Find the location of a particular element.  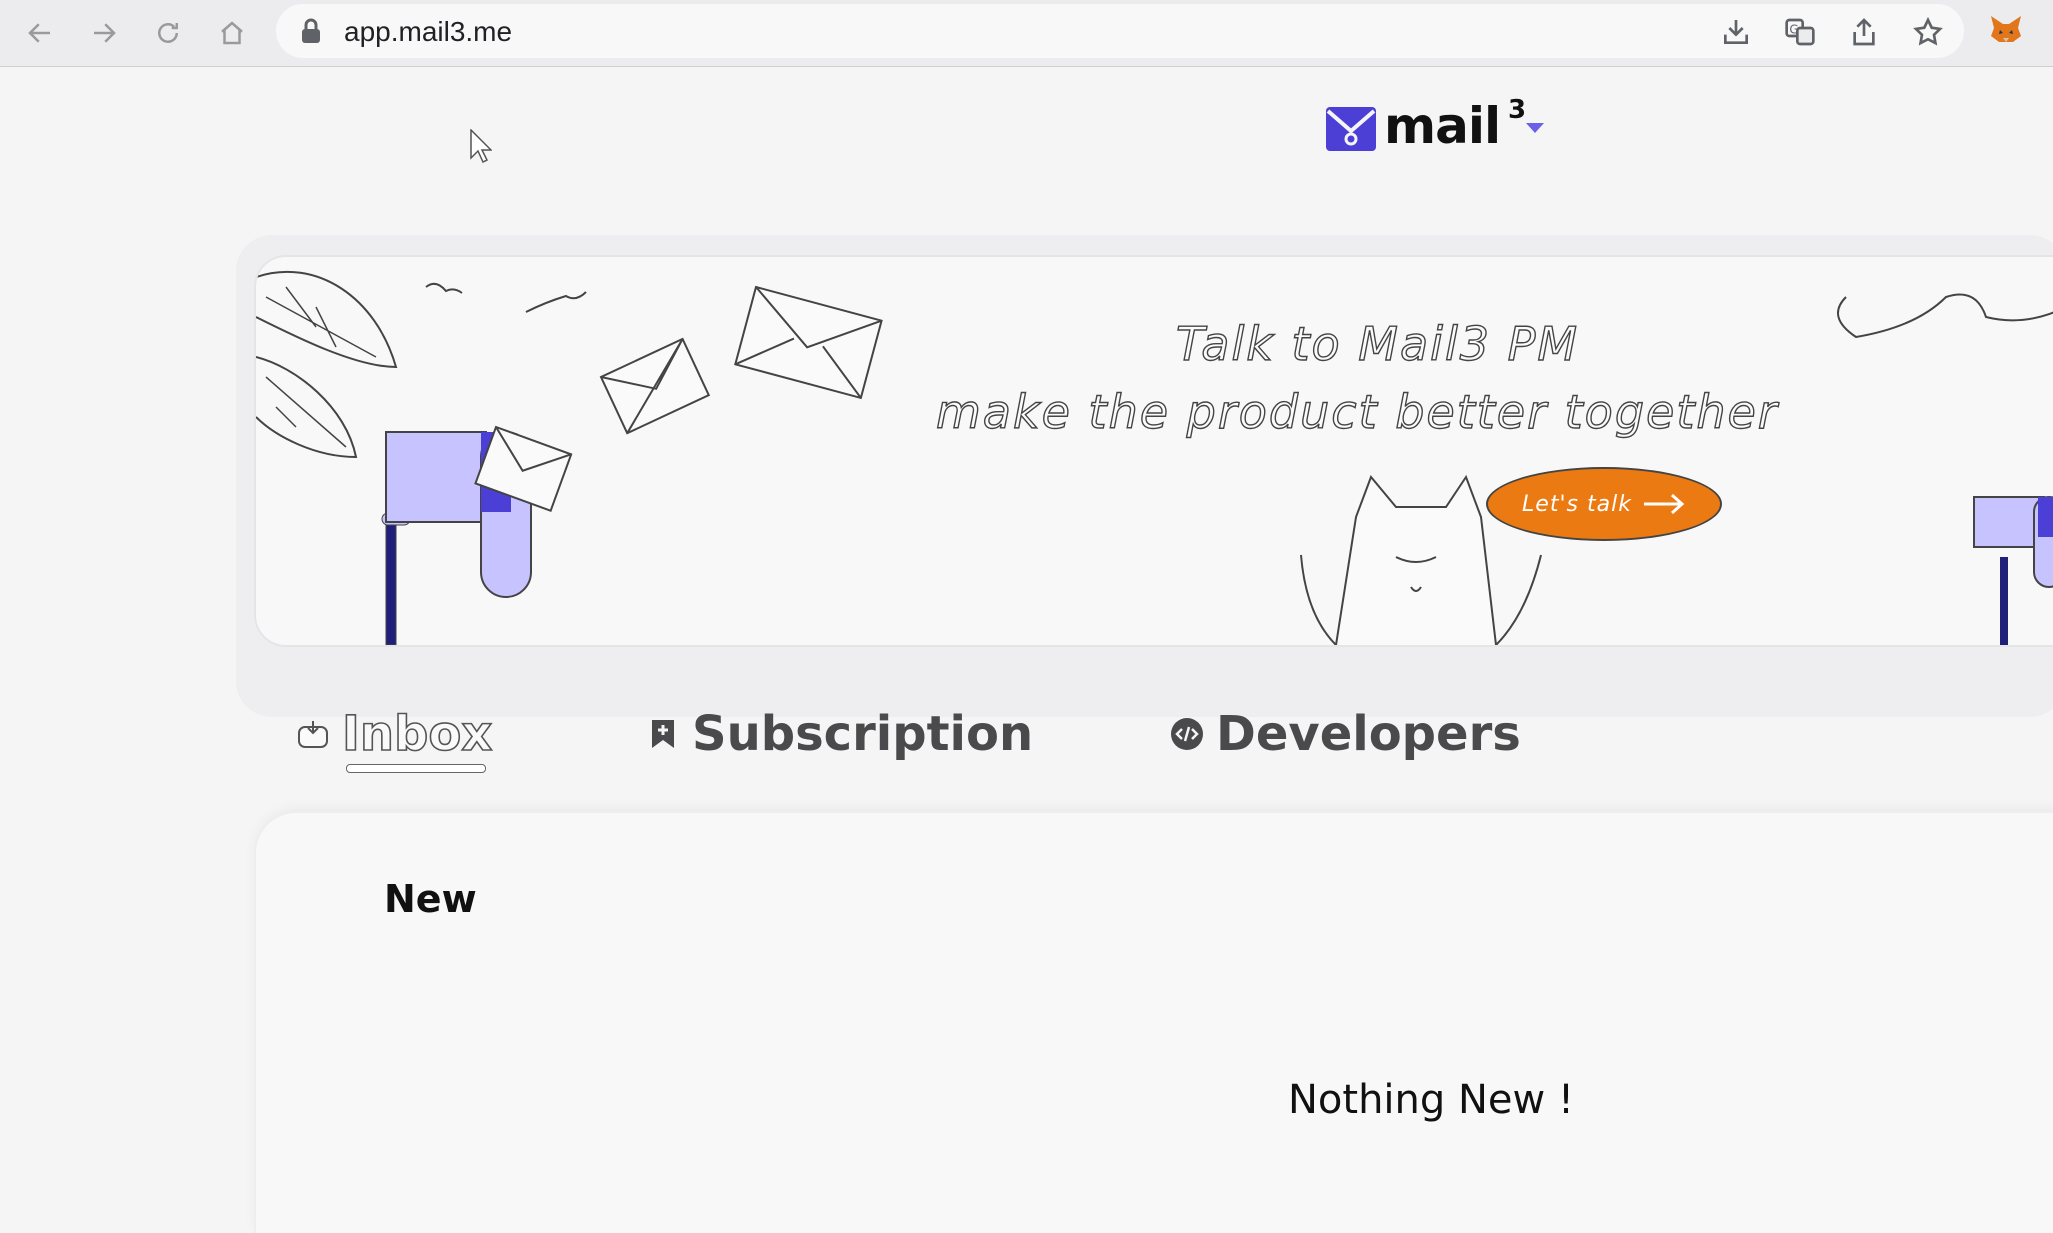

forward-button is located at coordinates (104, 33).